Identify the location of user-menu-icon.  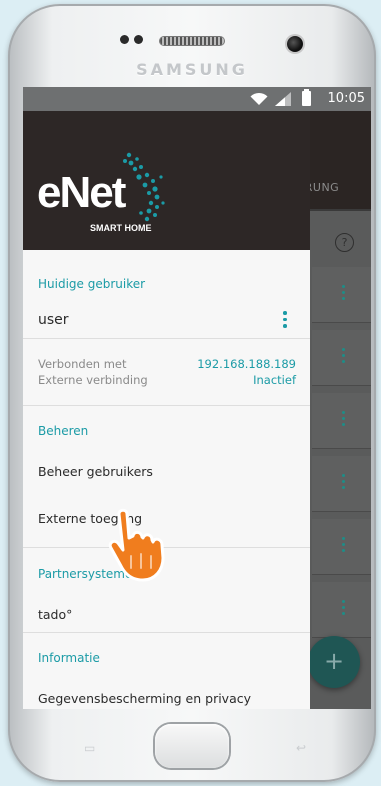
(286, 320).